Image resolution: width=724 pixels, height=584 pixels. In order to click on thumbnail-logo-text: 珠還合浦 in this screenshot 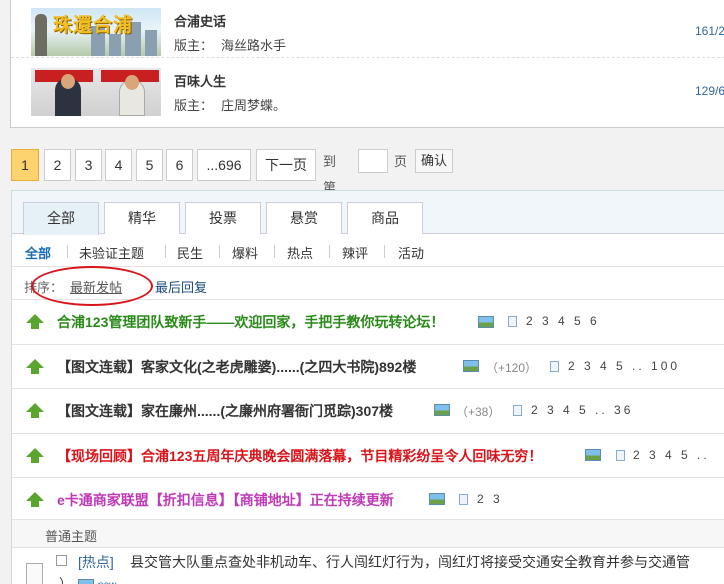, I will do `click(93, 25)`.